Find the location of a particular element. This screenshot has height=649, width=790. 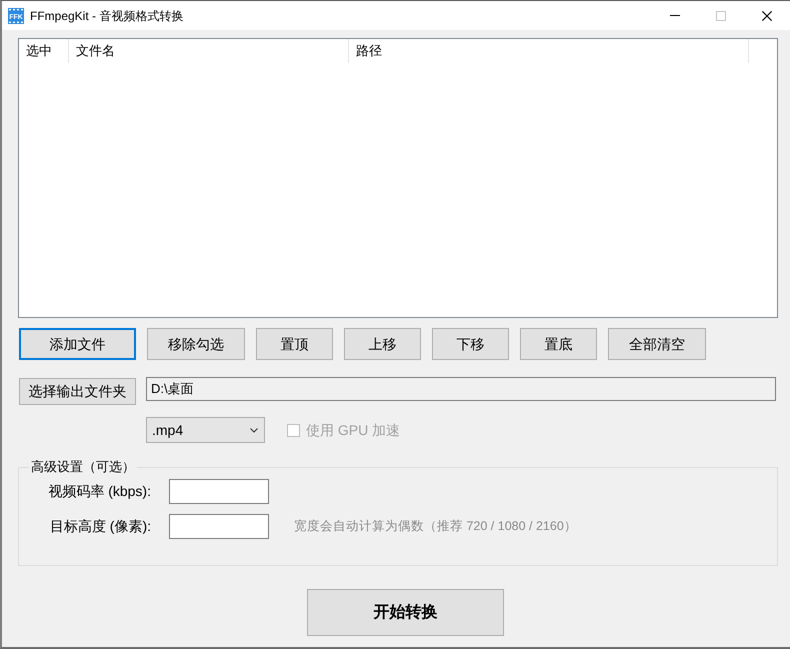

field-label: 目标高度 (像素): is located at coordinates (99, 526).